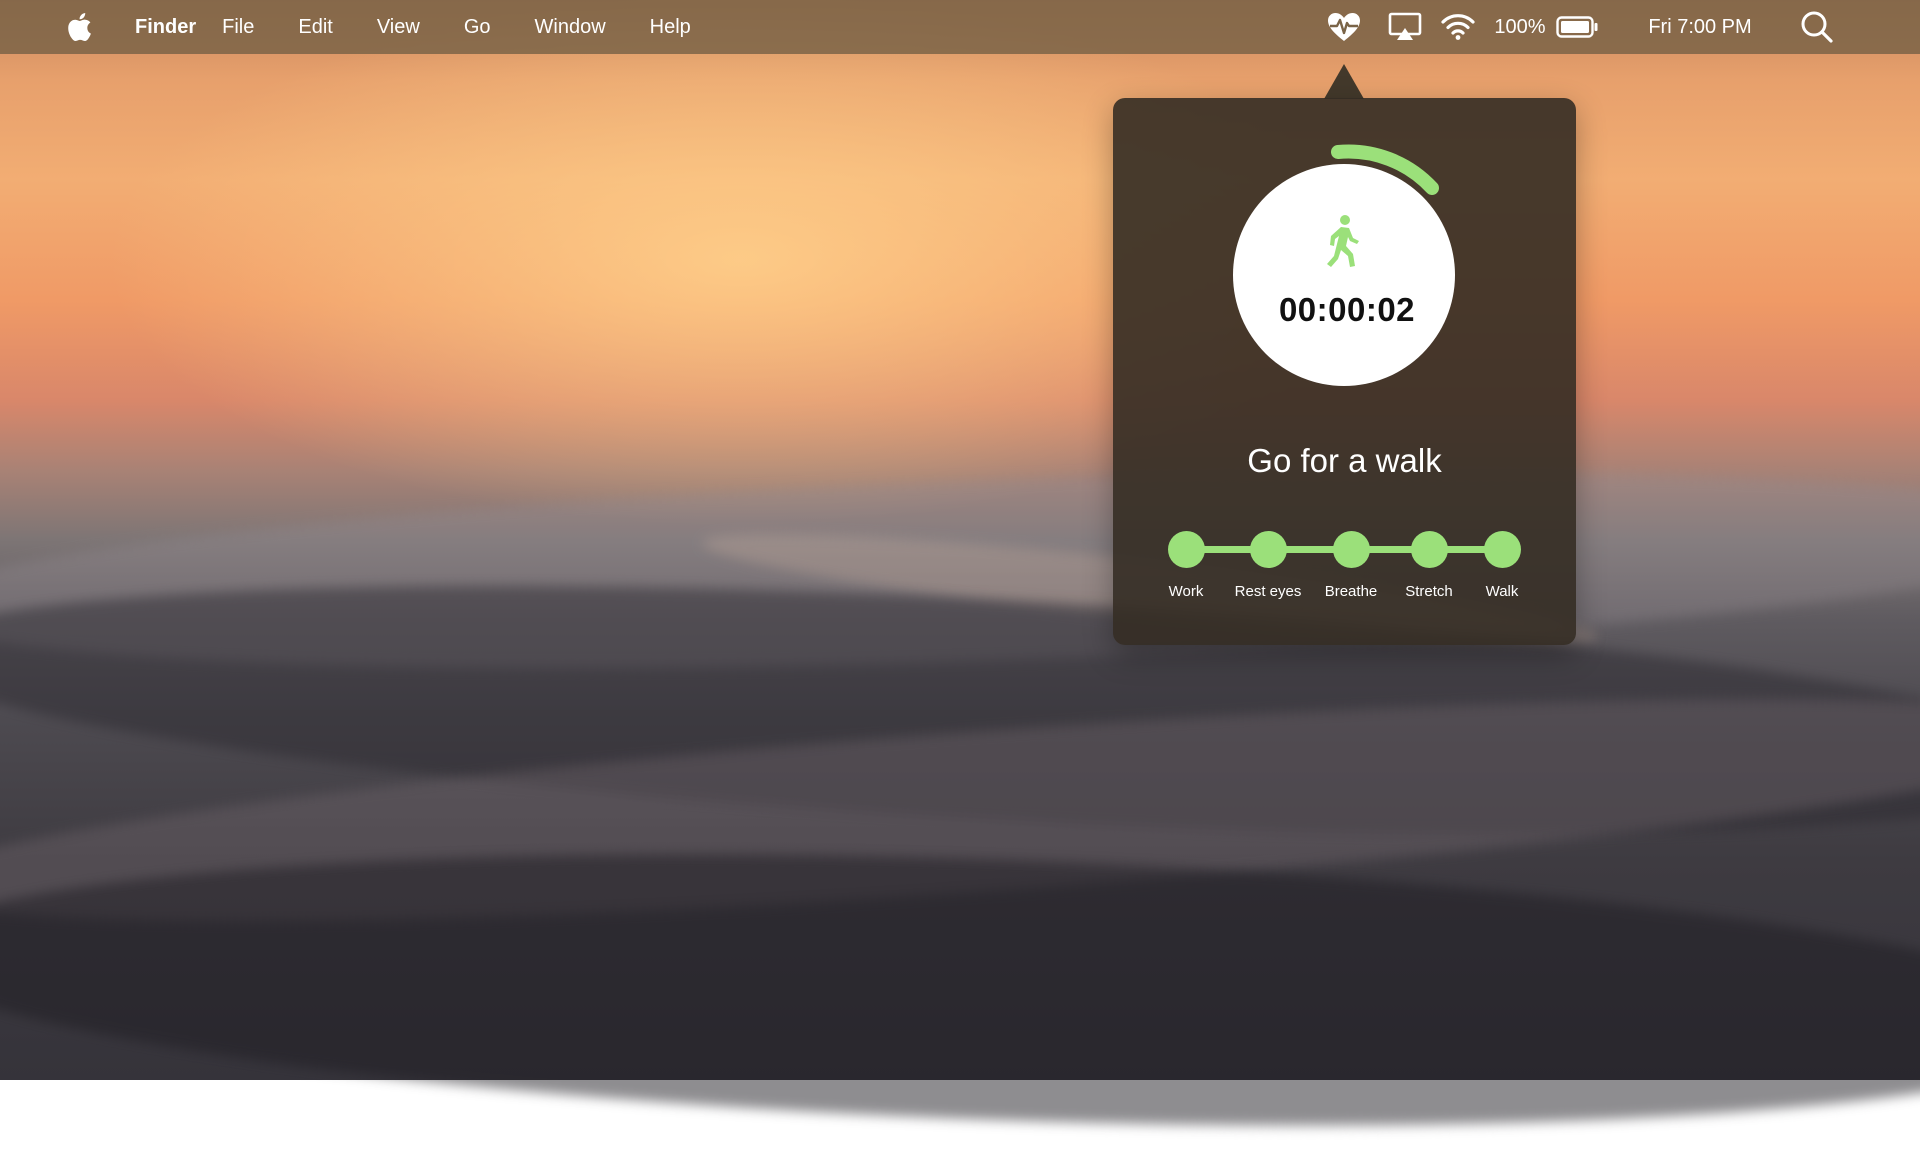  What do you see at coordinates (1429, 549) in the screenshot?
I see `step-dot-stretch` at bounding box center [1429, 549].